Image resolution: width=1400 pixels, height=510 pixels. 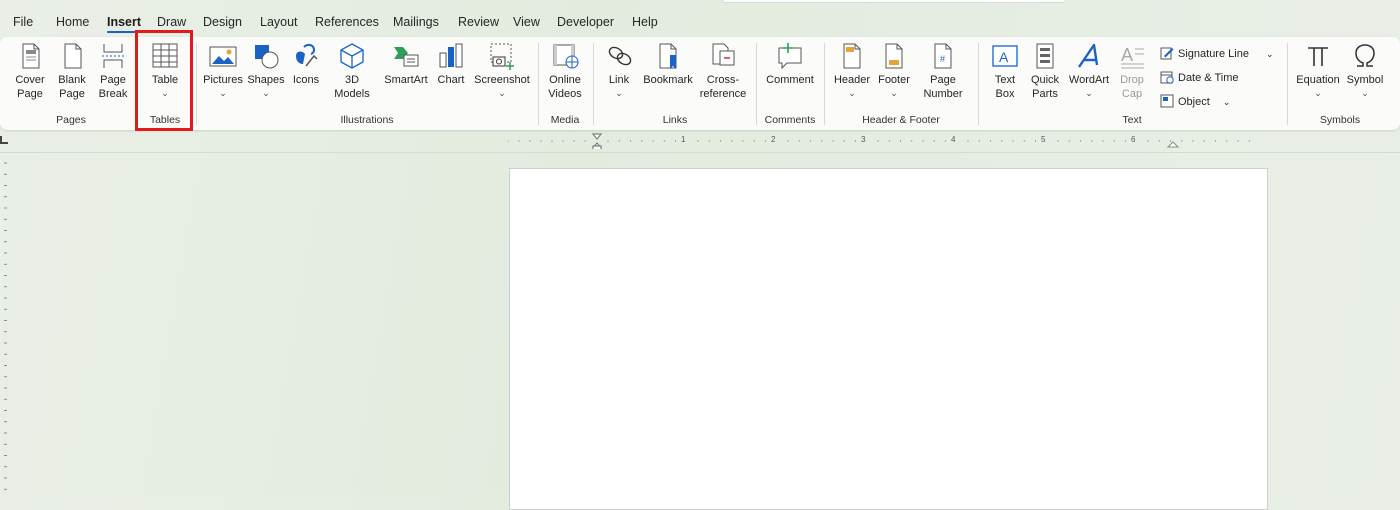 I want to click on tab-file: File, so click(x=23, y=22).